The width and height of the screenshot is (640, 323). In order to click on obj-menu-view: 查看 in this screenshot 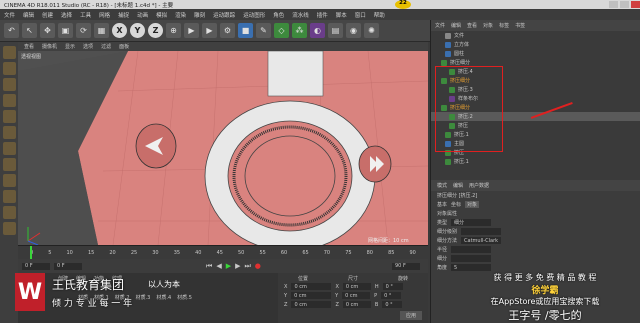, I will do `click(472, 25)`.